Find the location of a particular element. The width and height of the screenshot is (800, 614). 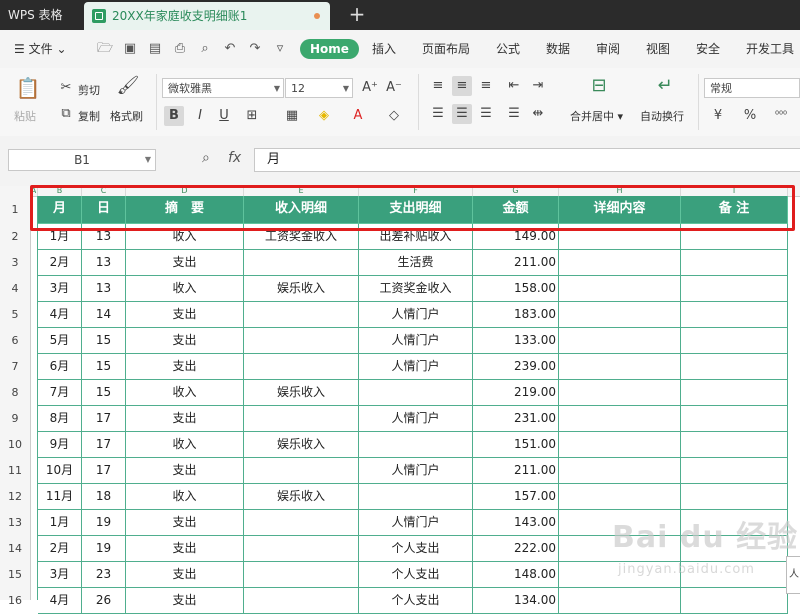

document-tab: 20XX年家庭收支明细账1 is located at coordinates (207, 16).